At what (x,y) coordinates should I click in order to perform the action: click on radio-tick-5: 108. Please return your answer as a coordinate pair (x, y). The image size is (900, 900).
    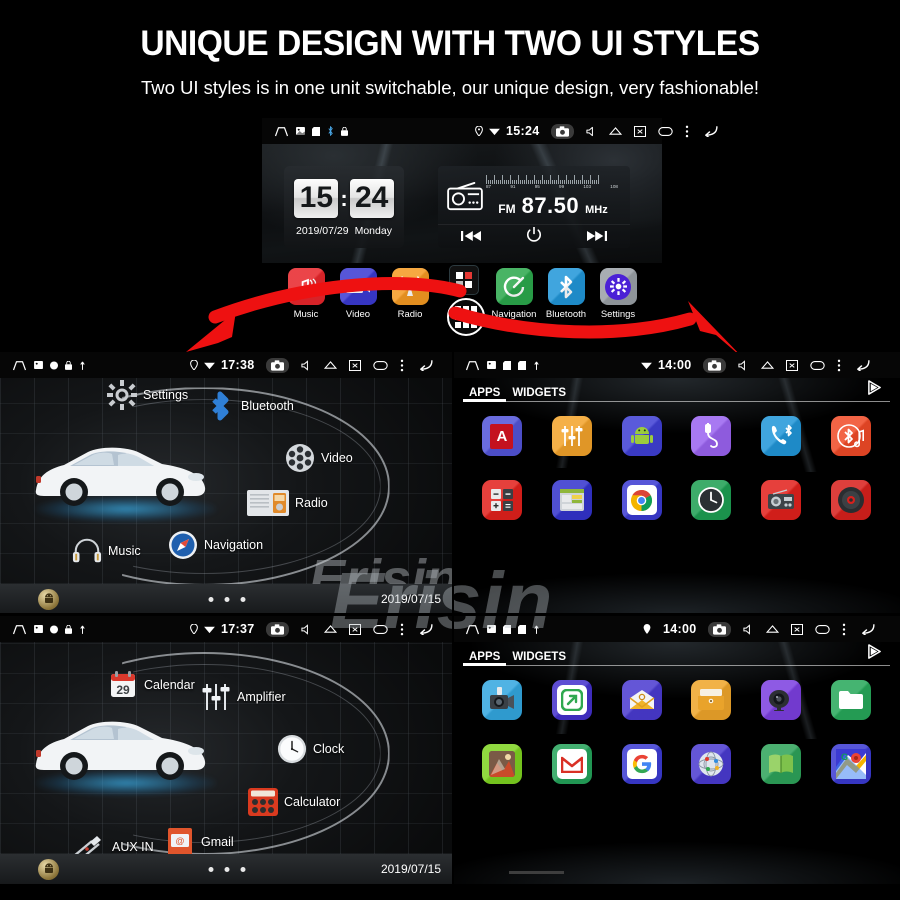
    Looking at the image, I should click on (614, 186).